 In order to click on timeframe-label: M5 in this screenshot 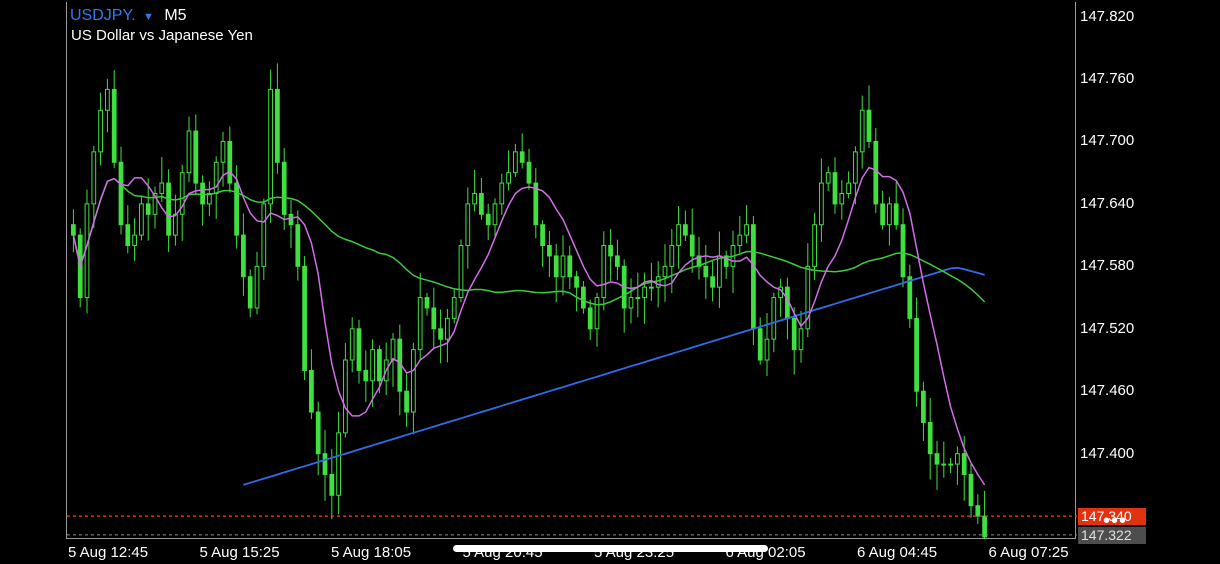, I will do `click(175, 15)`.